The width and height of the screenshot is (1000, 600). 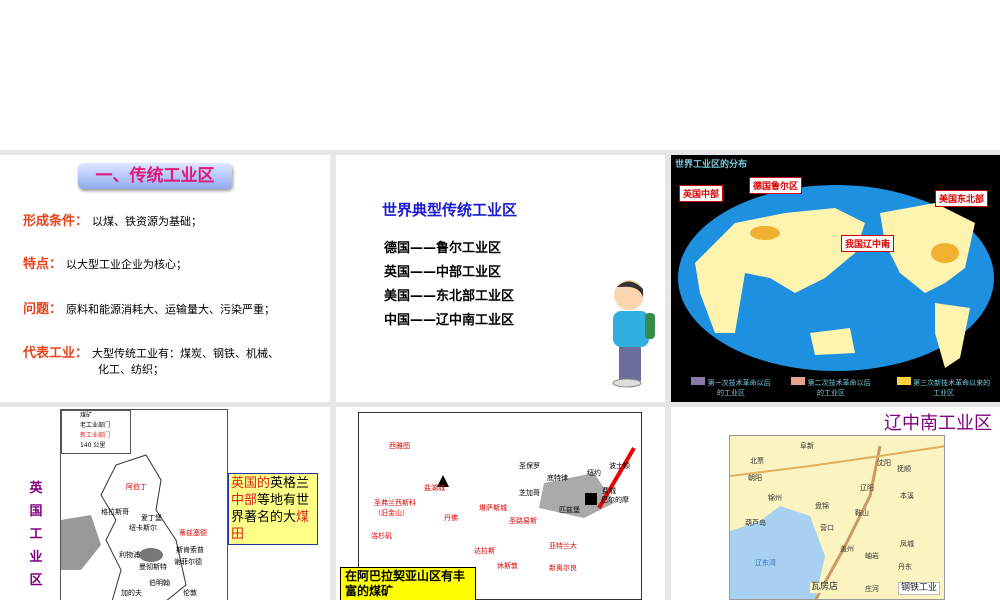 I want to click on callout-text: 英国的, so click(x=251, y=483).